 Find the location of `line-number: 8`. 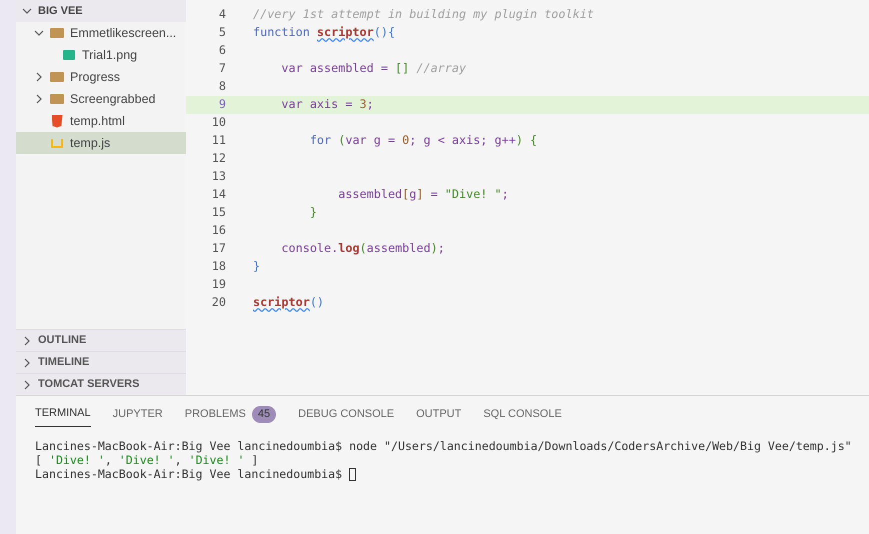

line-number: 8 is located at coordinates (222, 87).